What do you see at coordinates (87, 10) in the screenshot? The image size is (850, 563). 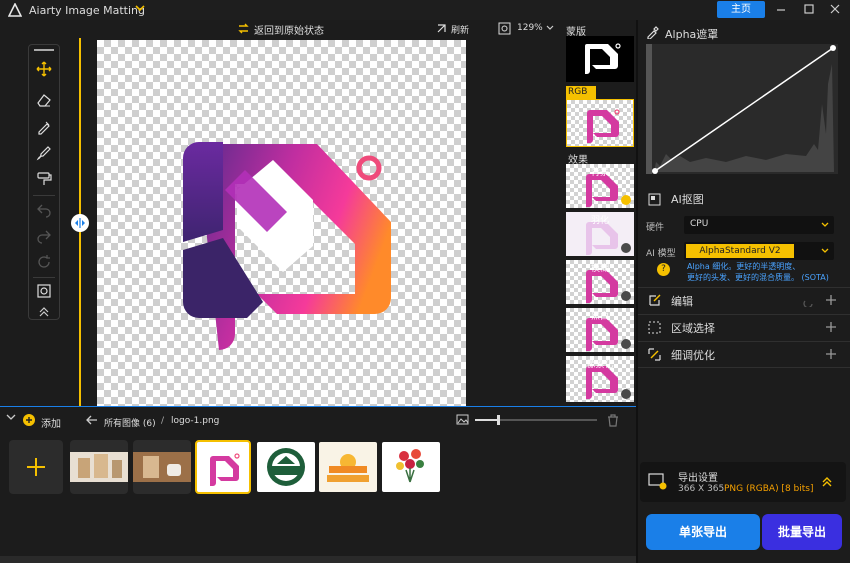 I see `app-title: Aiarty Image Matting` at bounding box center [87, 10].